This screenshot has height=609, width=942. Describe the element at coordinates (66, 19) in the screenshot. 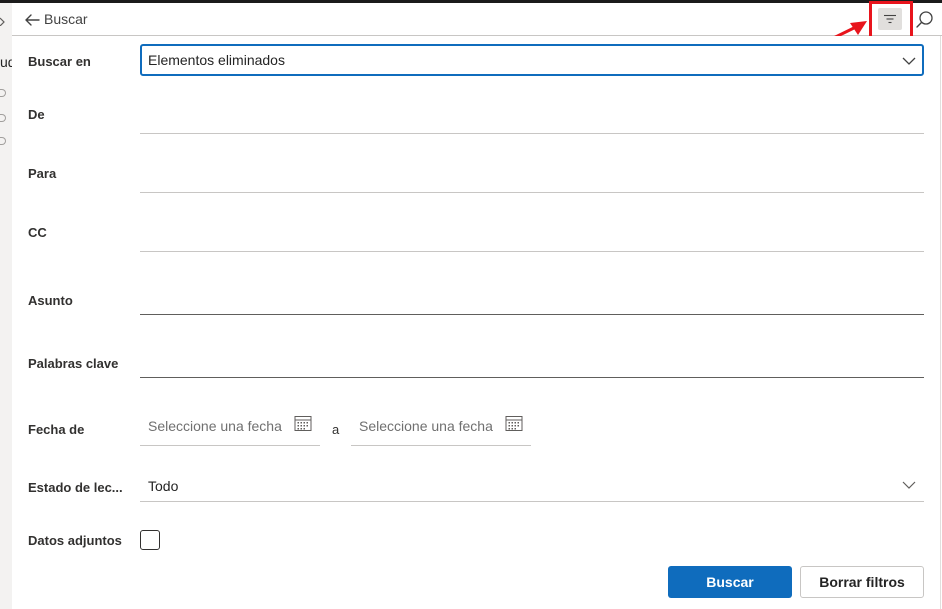

I see `search-title: Buscar` at that location.